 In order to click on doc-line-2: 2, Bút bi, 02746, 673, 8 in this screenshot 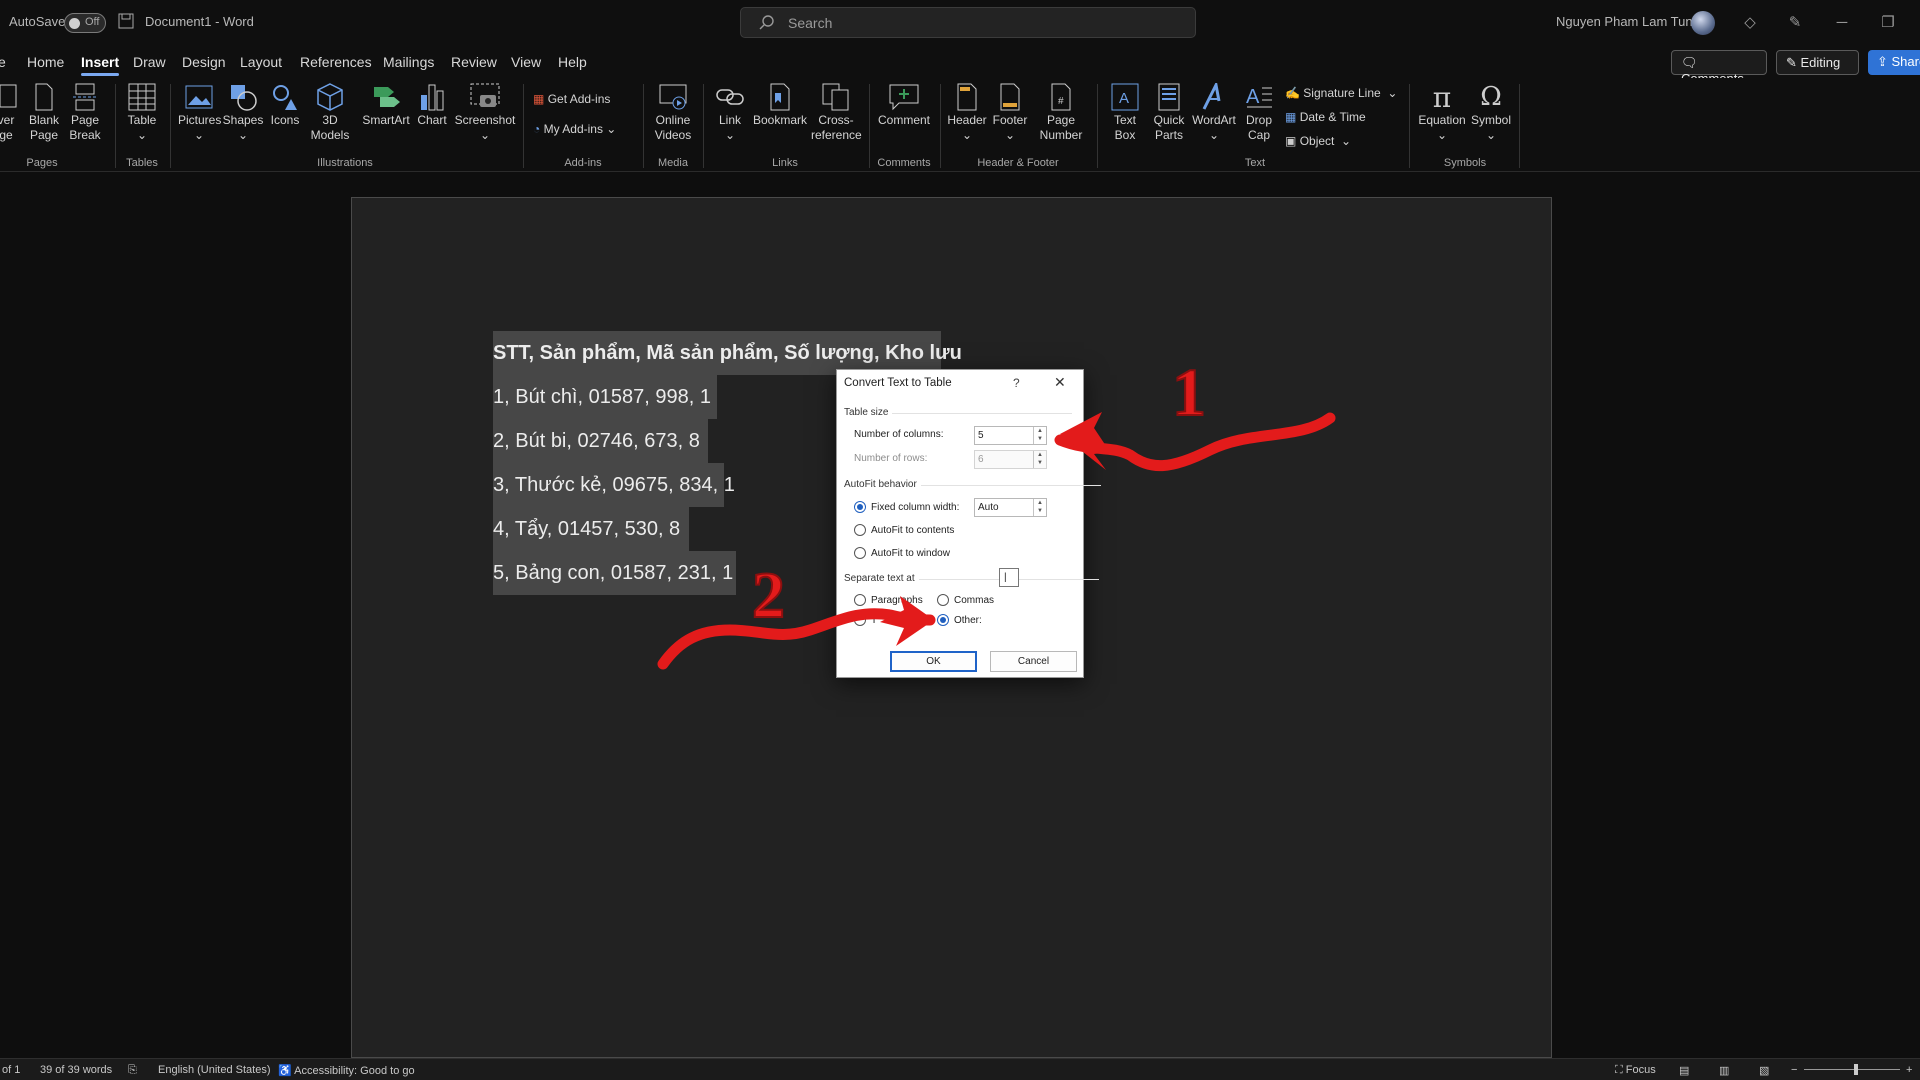, I will do `click(600, 441)`.